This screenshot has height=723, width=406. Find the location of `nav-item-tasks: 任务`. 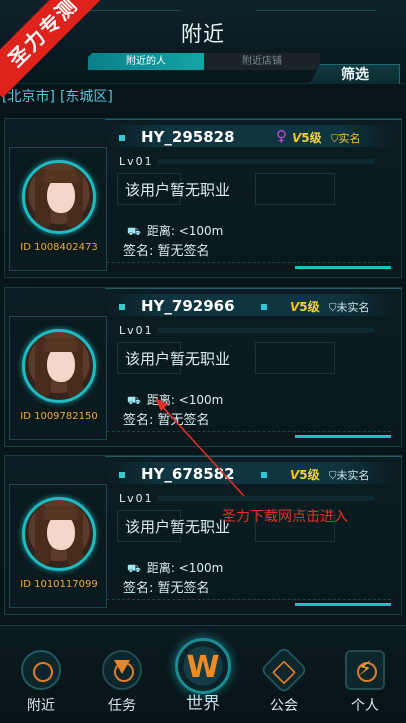

nav-item-tasks: 任务 is located at coordinates (122, 674).